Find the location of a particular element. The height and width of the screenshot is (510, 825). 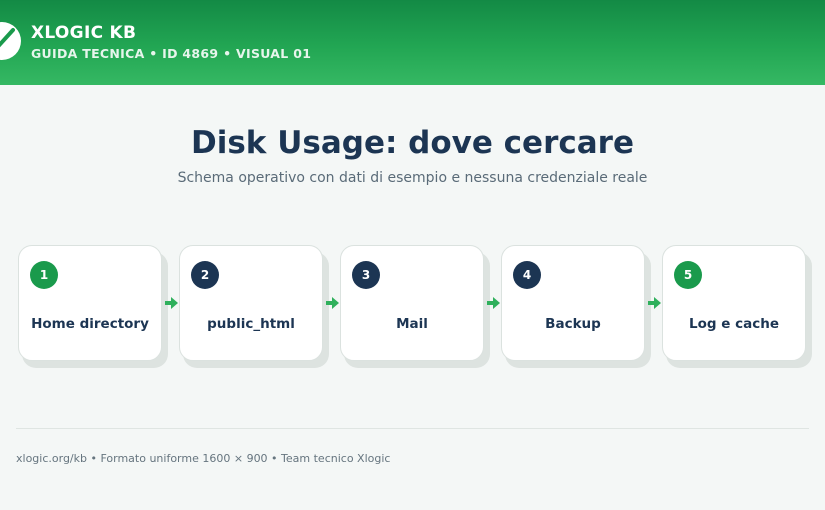

step-label: Home directory is located at coordinates (90, 324).